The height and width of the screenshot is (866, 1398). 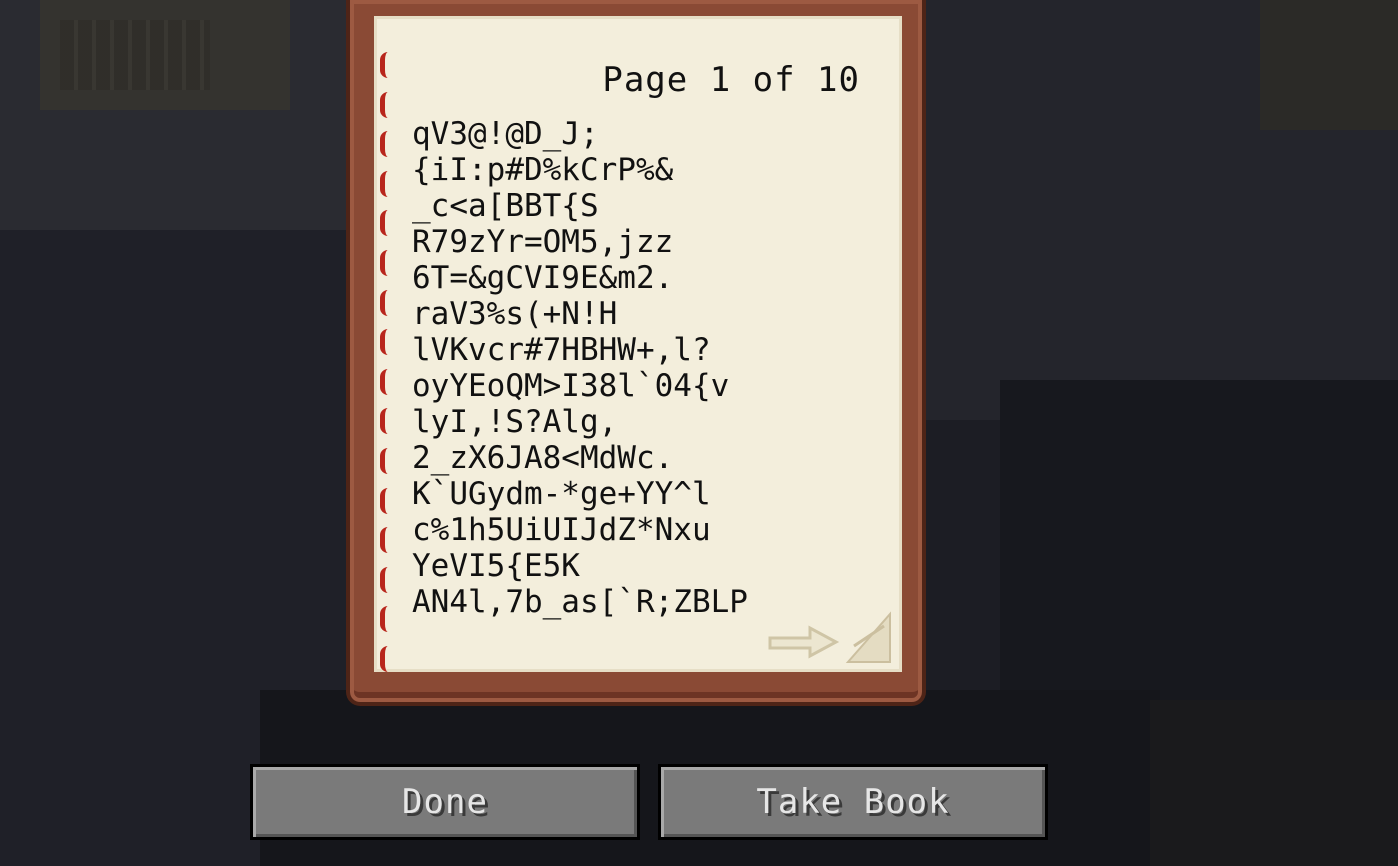 I want to click on text-line: raV3%s(+N!H, so click(x=515, y=314).